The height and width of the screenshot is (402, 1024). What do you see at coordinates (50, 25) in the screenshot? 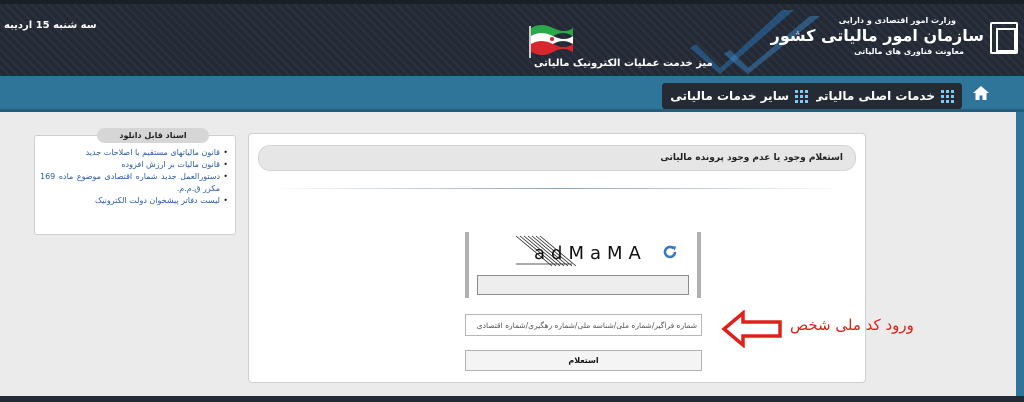
I see `current-date: سه شنبه 15 اردیبه` at bounding box center [50, 25].